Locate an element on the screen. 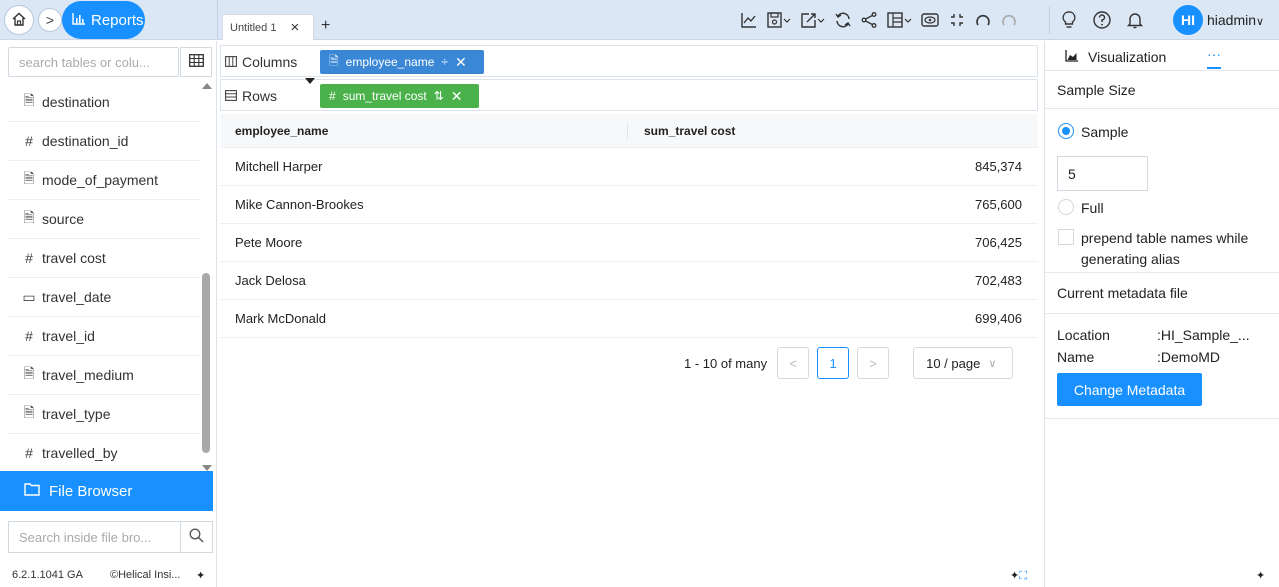  tab-close-icon: × is located at coordinates (294, 27).